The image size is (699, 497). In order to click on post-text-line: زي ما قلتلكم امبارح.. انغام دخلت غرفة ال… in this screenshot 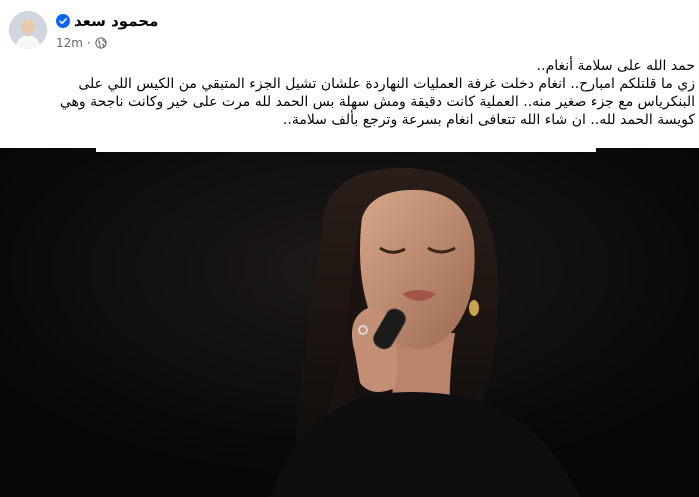, I will do `click(386, 84)`.